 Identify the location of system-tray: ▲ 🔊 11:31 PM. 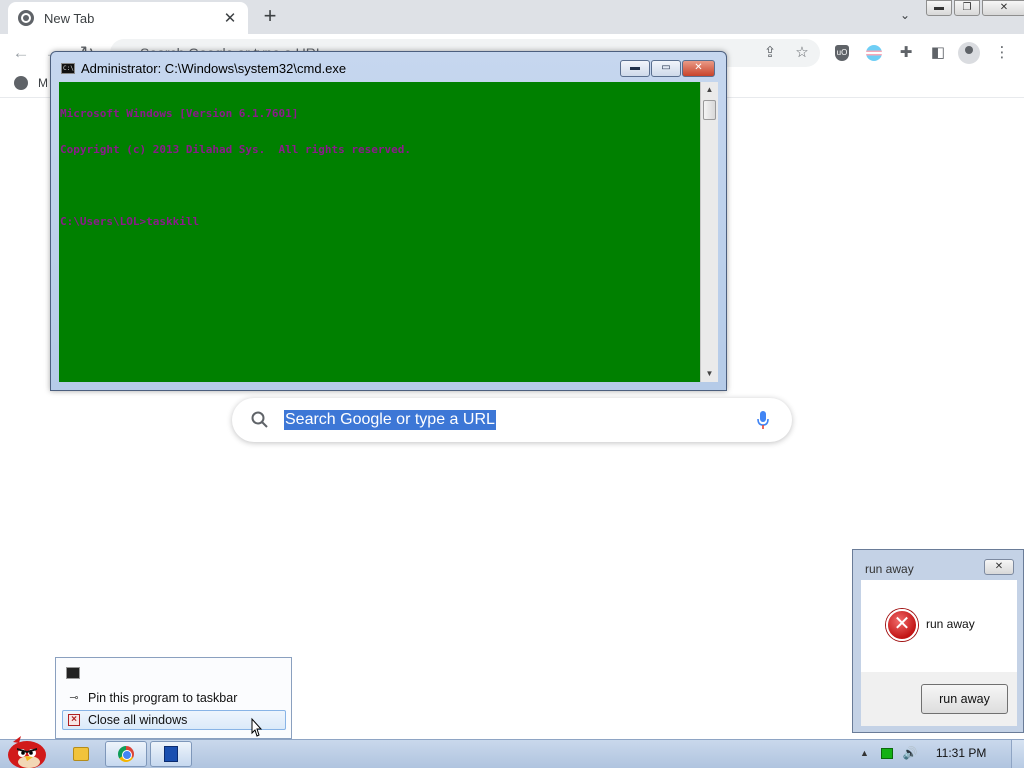
(923, 753).